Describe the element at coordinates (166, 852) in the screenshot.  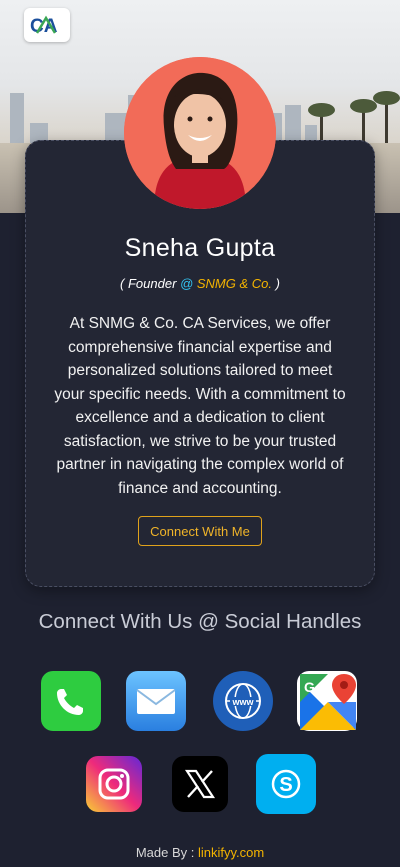
I see `footer-made-by: Made By :` at that location.